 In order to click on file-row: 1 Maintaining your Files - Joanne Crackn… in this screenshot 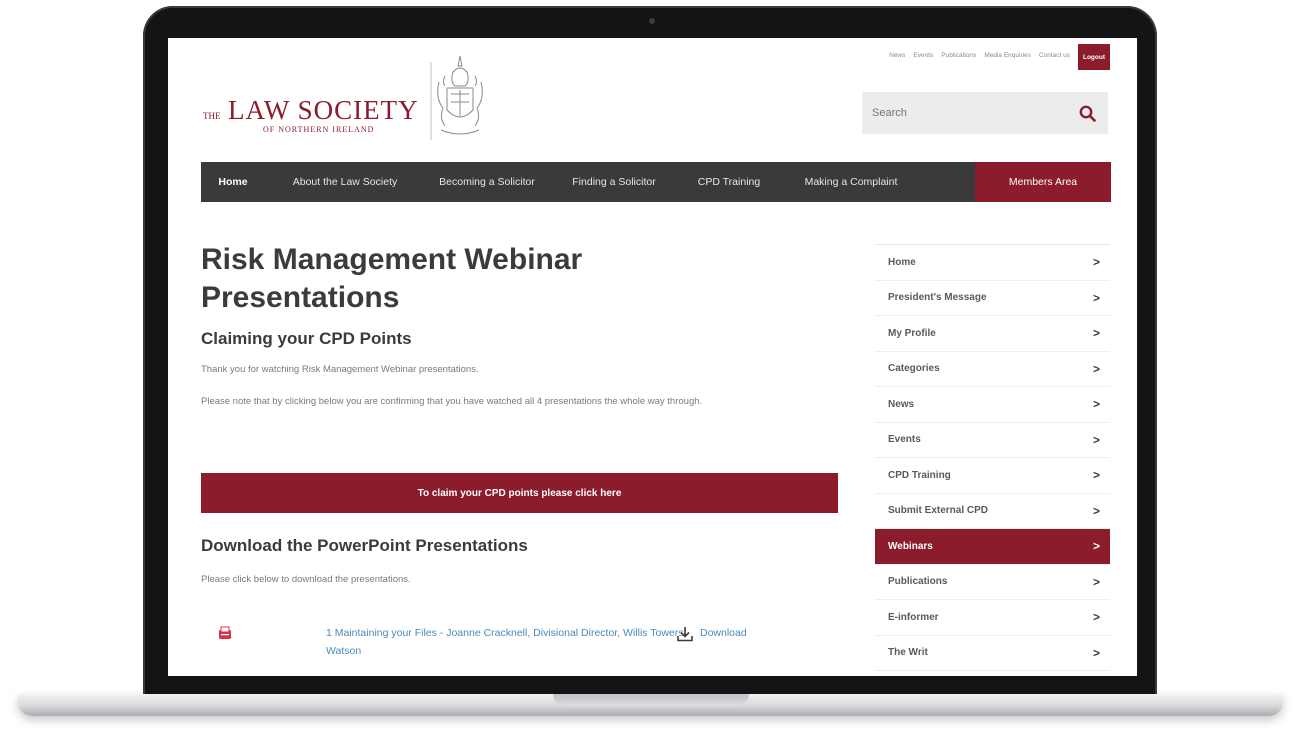, I will do `click(521, 642)`.